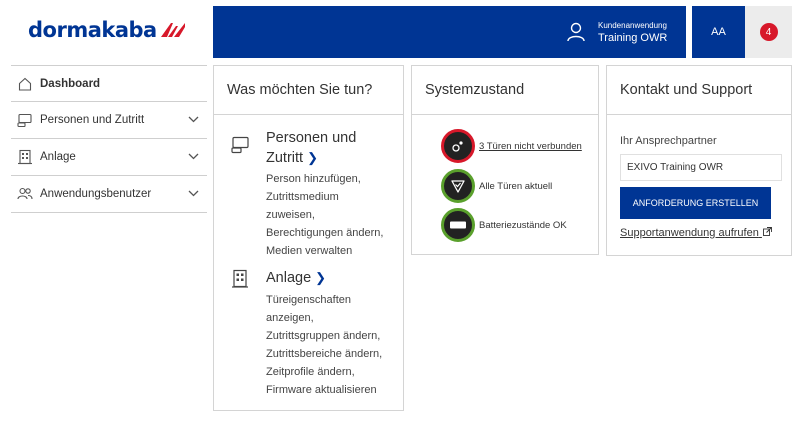 This screenshot has width=792, height=429. I want to click on top-bar: Kundenanwendung Training OWR, so click(449, 32).